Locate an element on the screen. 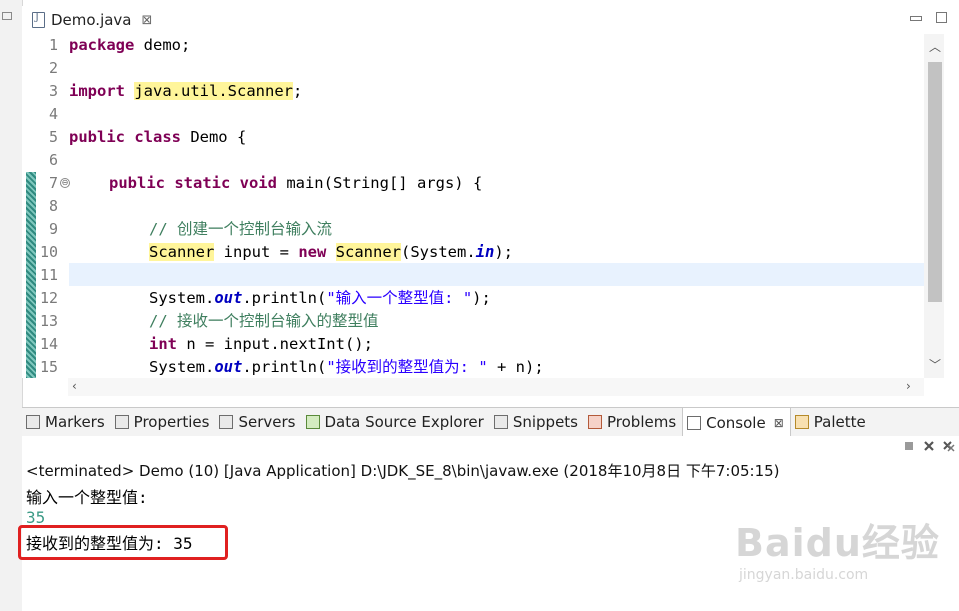 The height and width of the screenshot is (611, 959). terminate-icon is located at coordinates (909, 446).